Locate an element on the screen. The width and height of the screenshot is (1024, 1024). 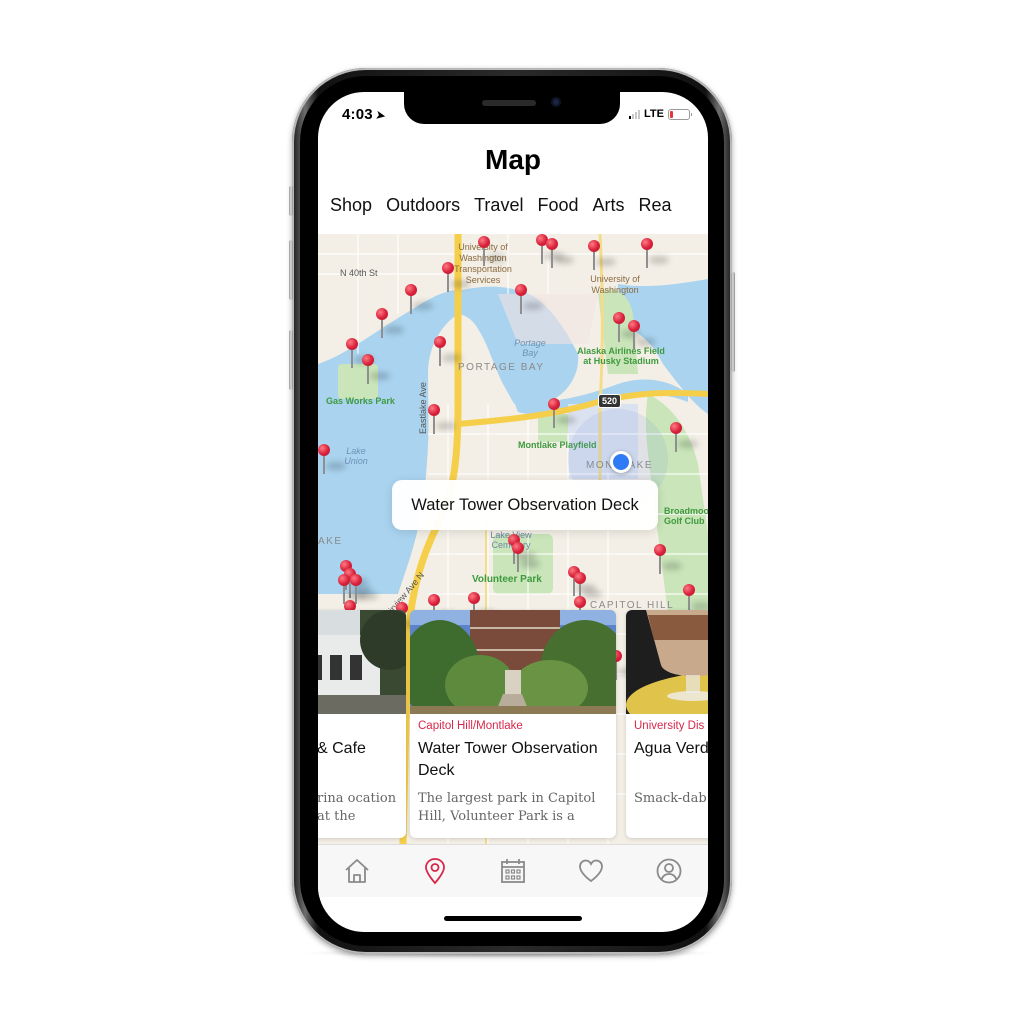
bottom-tab-bar is located at coordinates (513, 870).